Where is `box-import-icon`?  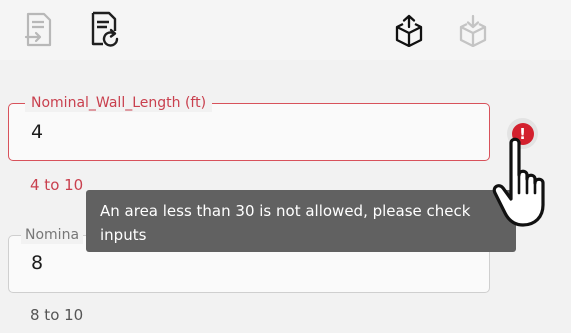
box-import-icon is located at coordinates (473, 30).